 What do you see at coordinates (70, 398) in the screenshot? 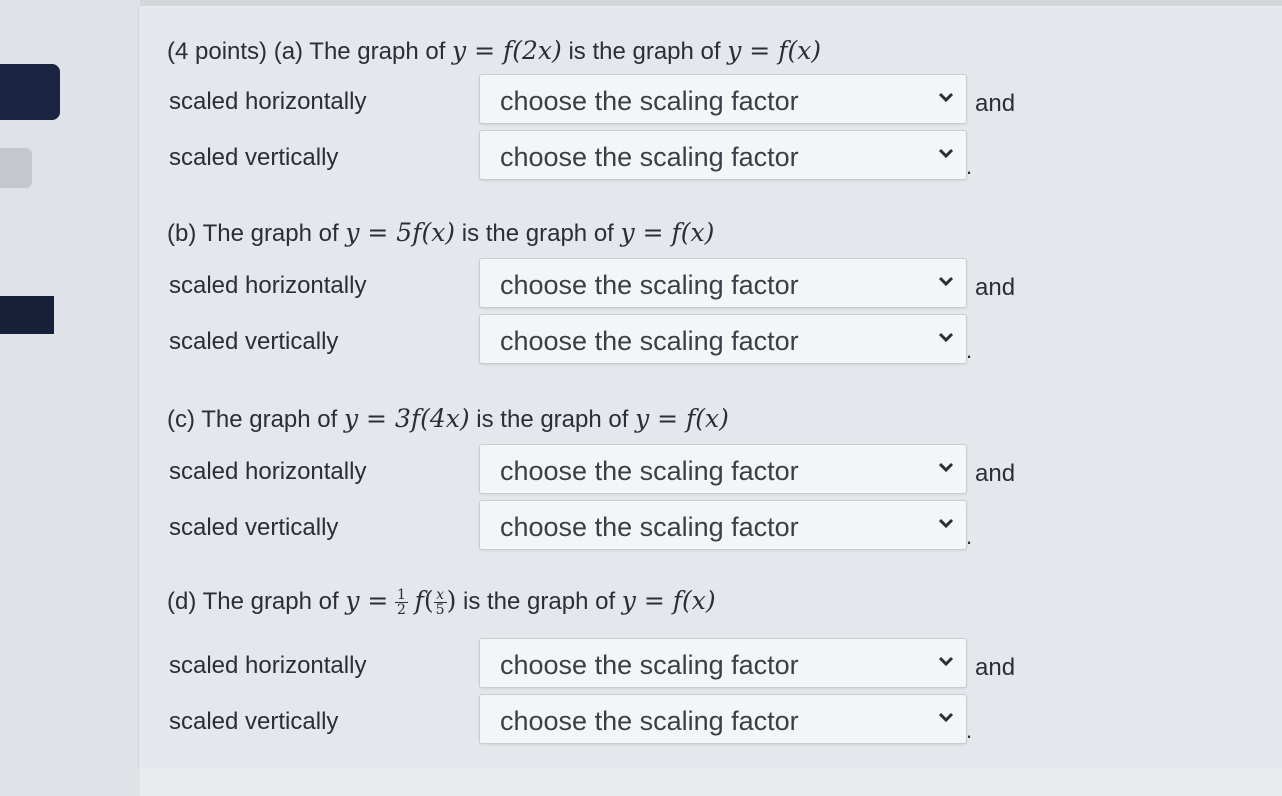
I see `left-sidebar` at bounding box center [70, 398].